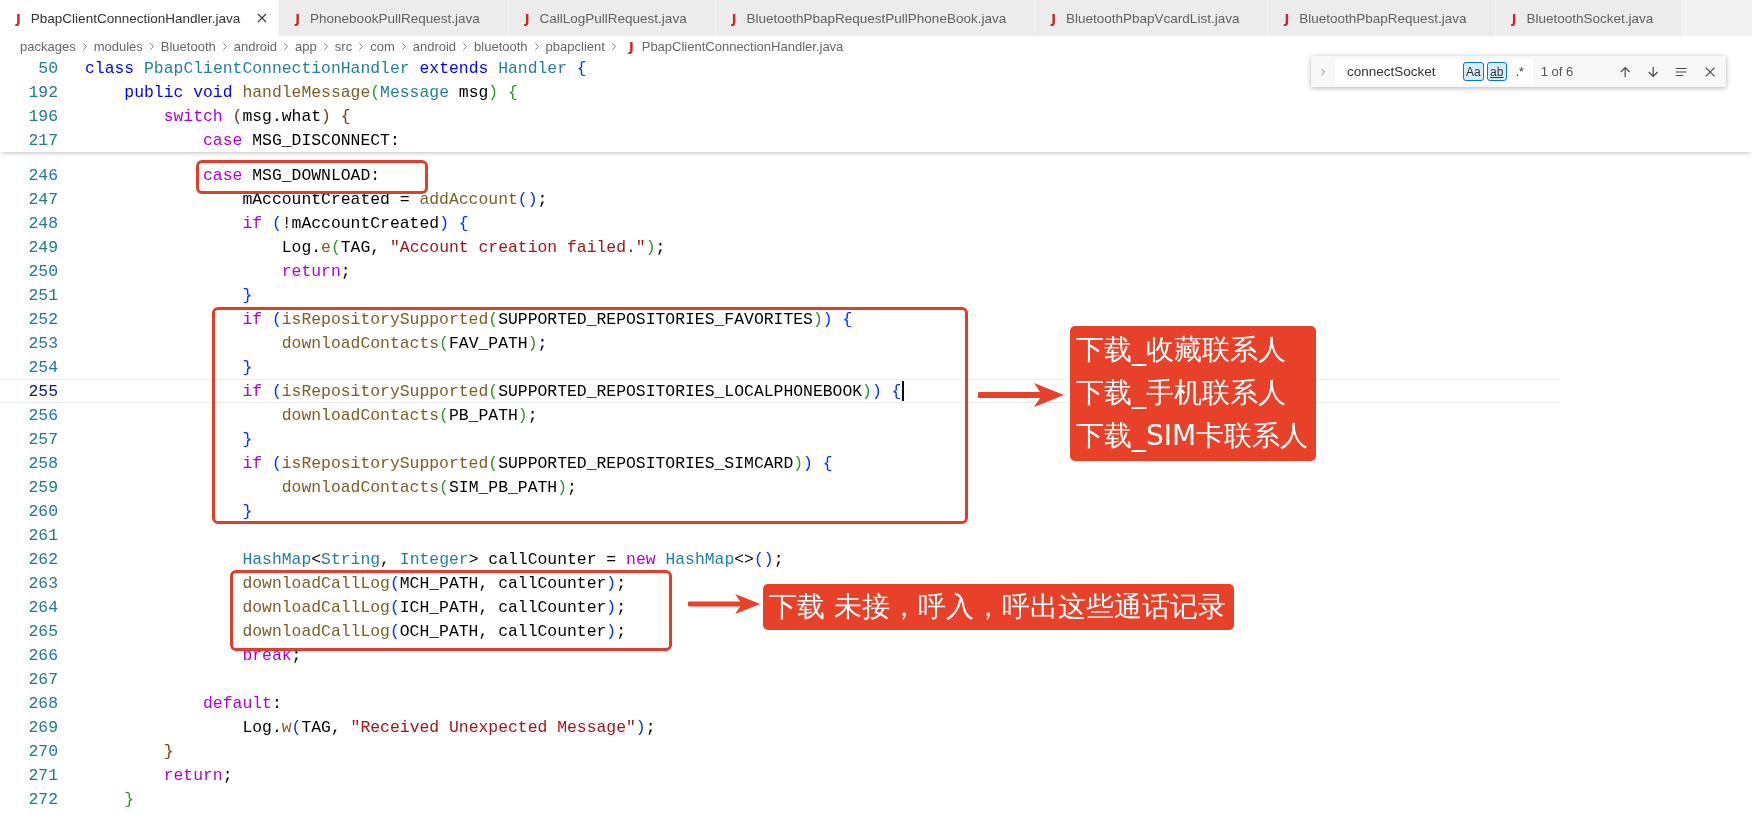 Image resolution: width=1752 pixels, height=823 pixels. What do you see at coordinates (42, 319) in the screenshot?
I see `line-number: 252` at bounding box center [42, 319].